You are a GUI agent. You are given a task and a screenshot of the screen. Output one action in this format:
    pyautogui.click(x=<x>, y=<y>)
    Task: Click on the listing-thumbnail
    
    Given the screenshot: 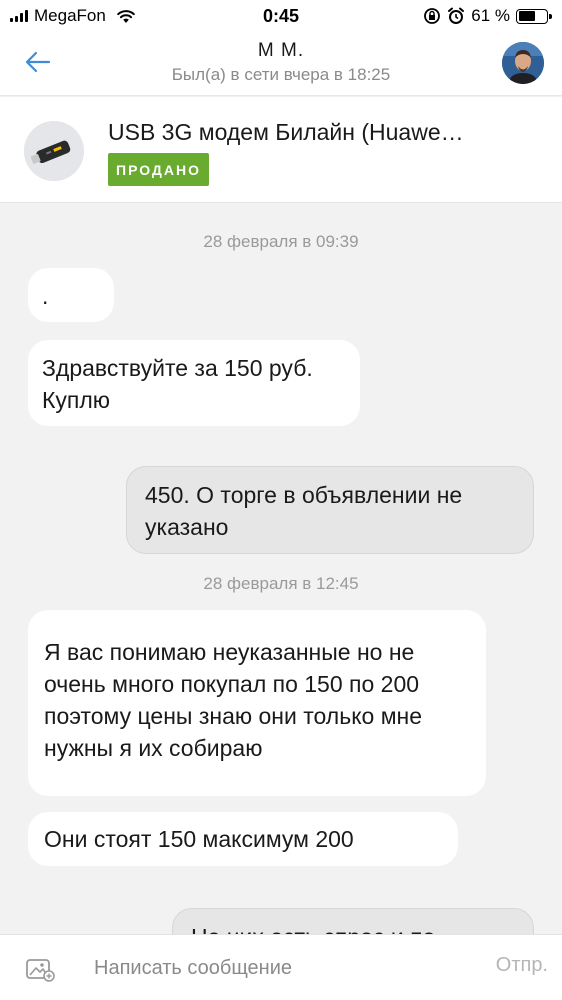 What is the action you would take?
    pyautogui.click(x=54, y=151)
    